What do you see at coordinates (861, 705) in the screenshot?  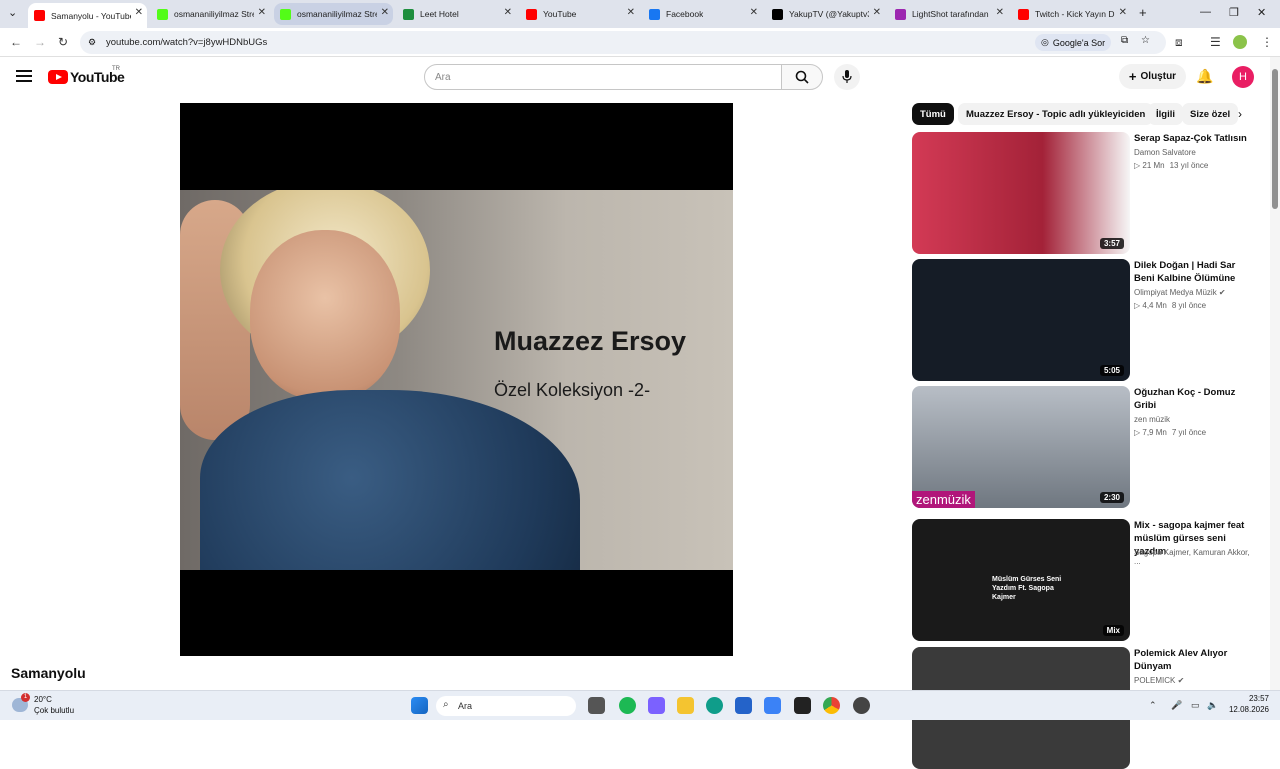 I see `app-icon` at bounding box center [861, 705].